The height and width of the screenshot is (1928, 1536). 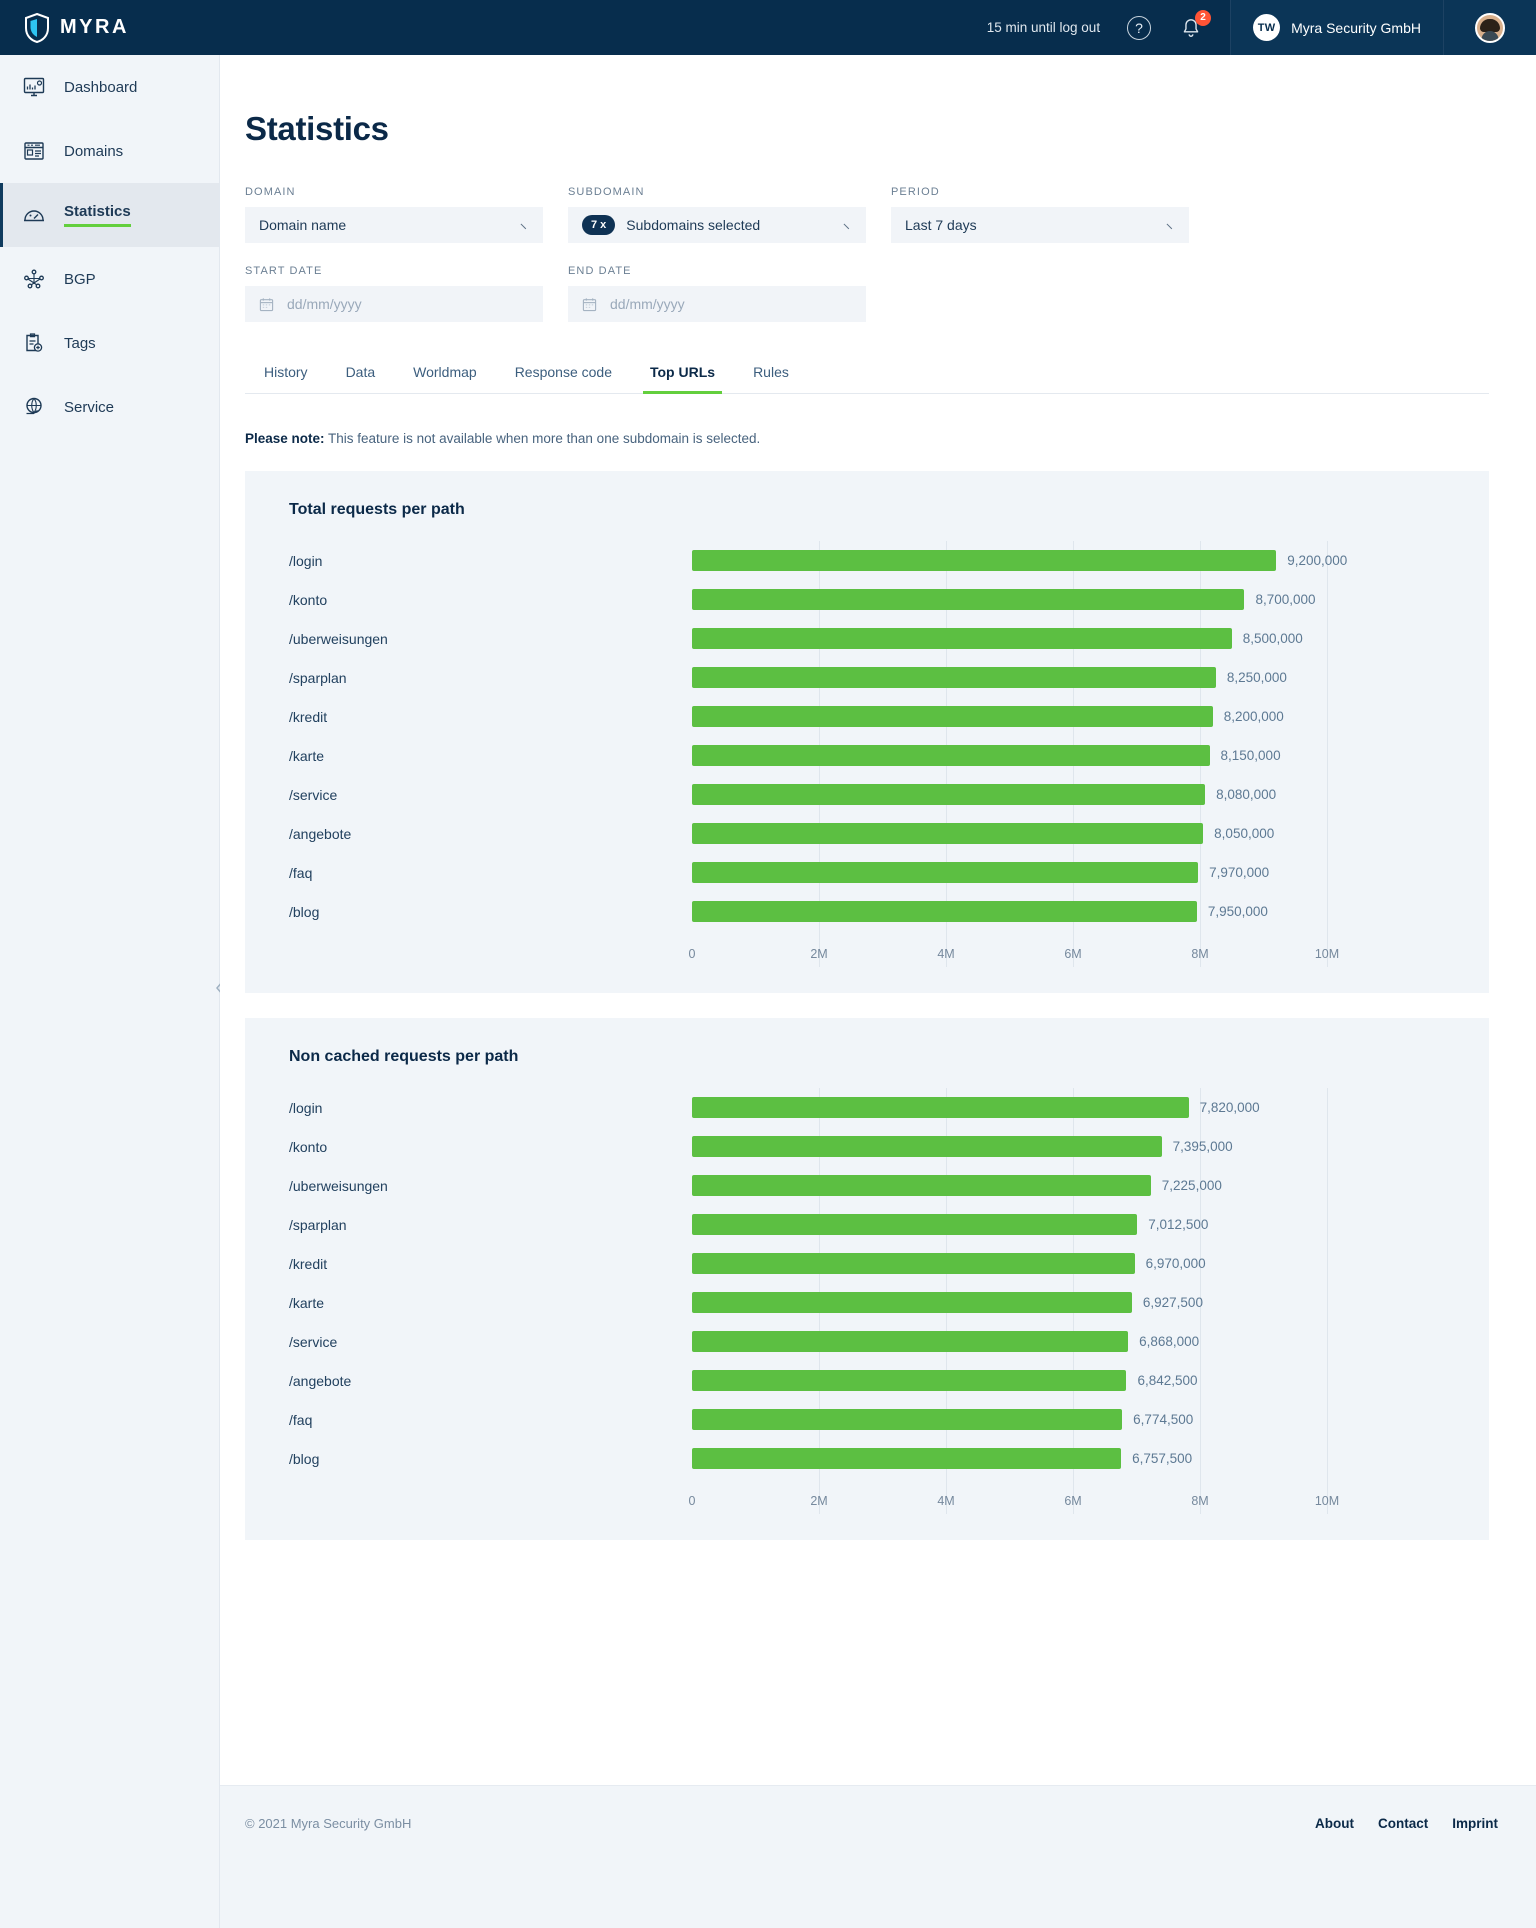 I want to click on help-button: ?, so click(x=1139, y=28).